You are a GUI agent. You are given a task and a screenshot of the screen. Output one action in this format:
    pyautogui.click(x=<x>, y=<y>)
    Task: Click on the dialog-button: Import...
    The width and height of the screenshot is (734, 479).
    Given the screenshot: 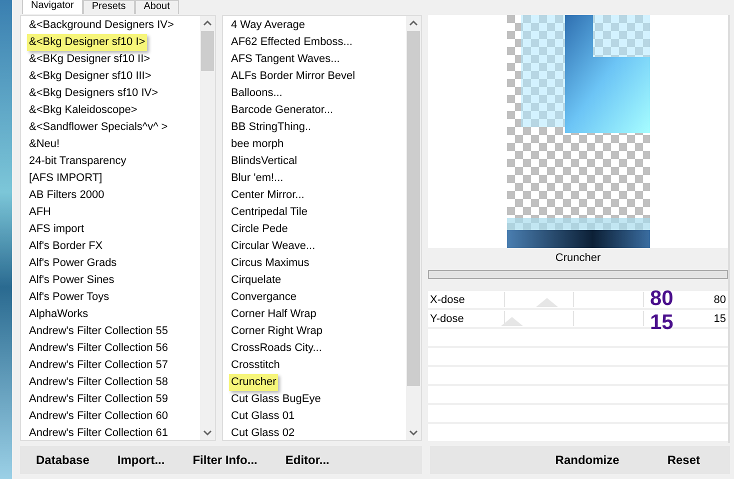 What is the action you would take?
    pyautogui.click(x=141, y=460)
    